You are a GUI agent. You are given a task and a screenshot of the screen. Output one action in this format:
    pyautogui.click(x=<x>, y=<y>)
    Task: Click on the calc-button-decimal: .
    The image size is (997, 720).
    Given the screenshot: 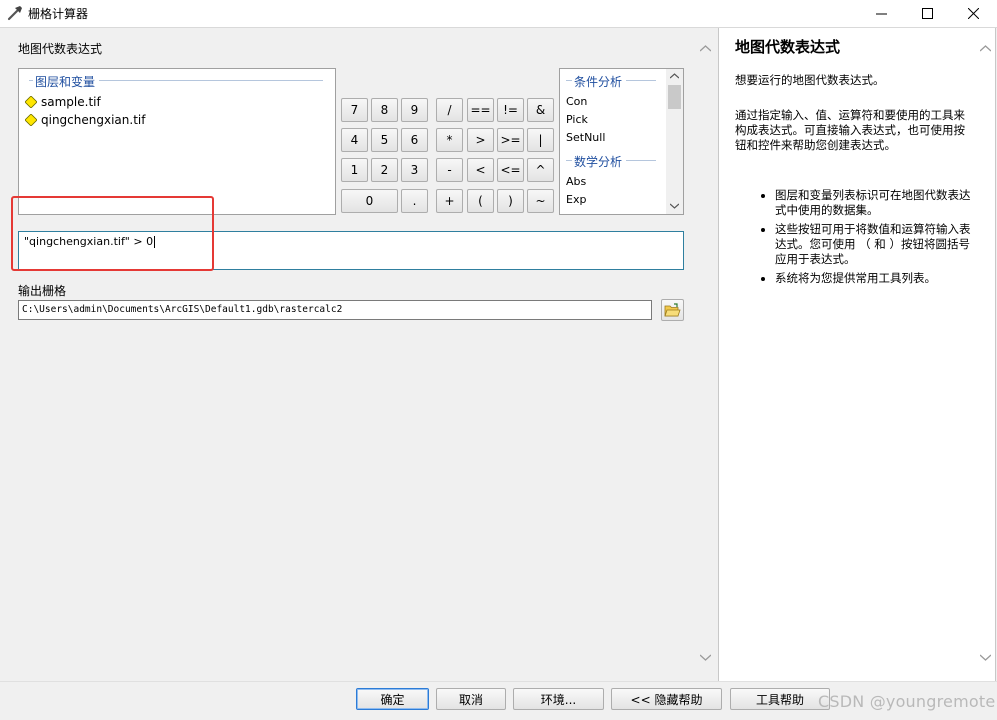 What is the action you would take?
    pyautogui.click(x=414, y=201)
    